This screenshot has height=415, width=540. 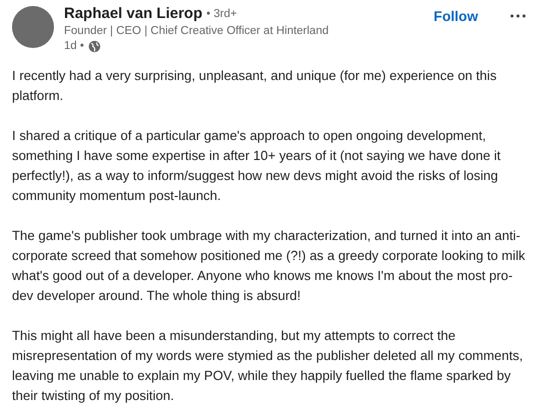 What do you see at coordinates (456, 16) in the screenshot?
I see `follow-button: Follow` at bounding box center [456, 16].